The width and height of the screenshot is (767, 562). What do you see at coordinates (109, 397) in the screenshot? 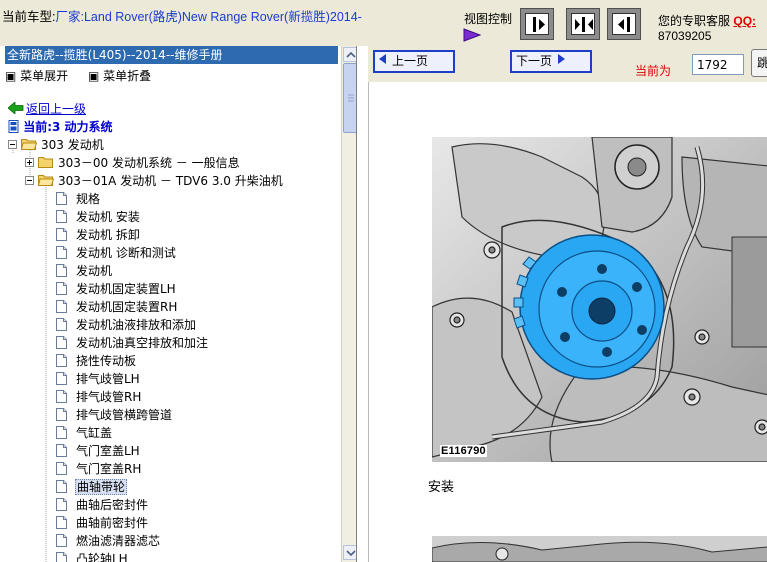
I see `tree-leaf-label: 排气歧管RH` at bounding box center [109, 397].